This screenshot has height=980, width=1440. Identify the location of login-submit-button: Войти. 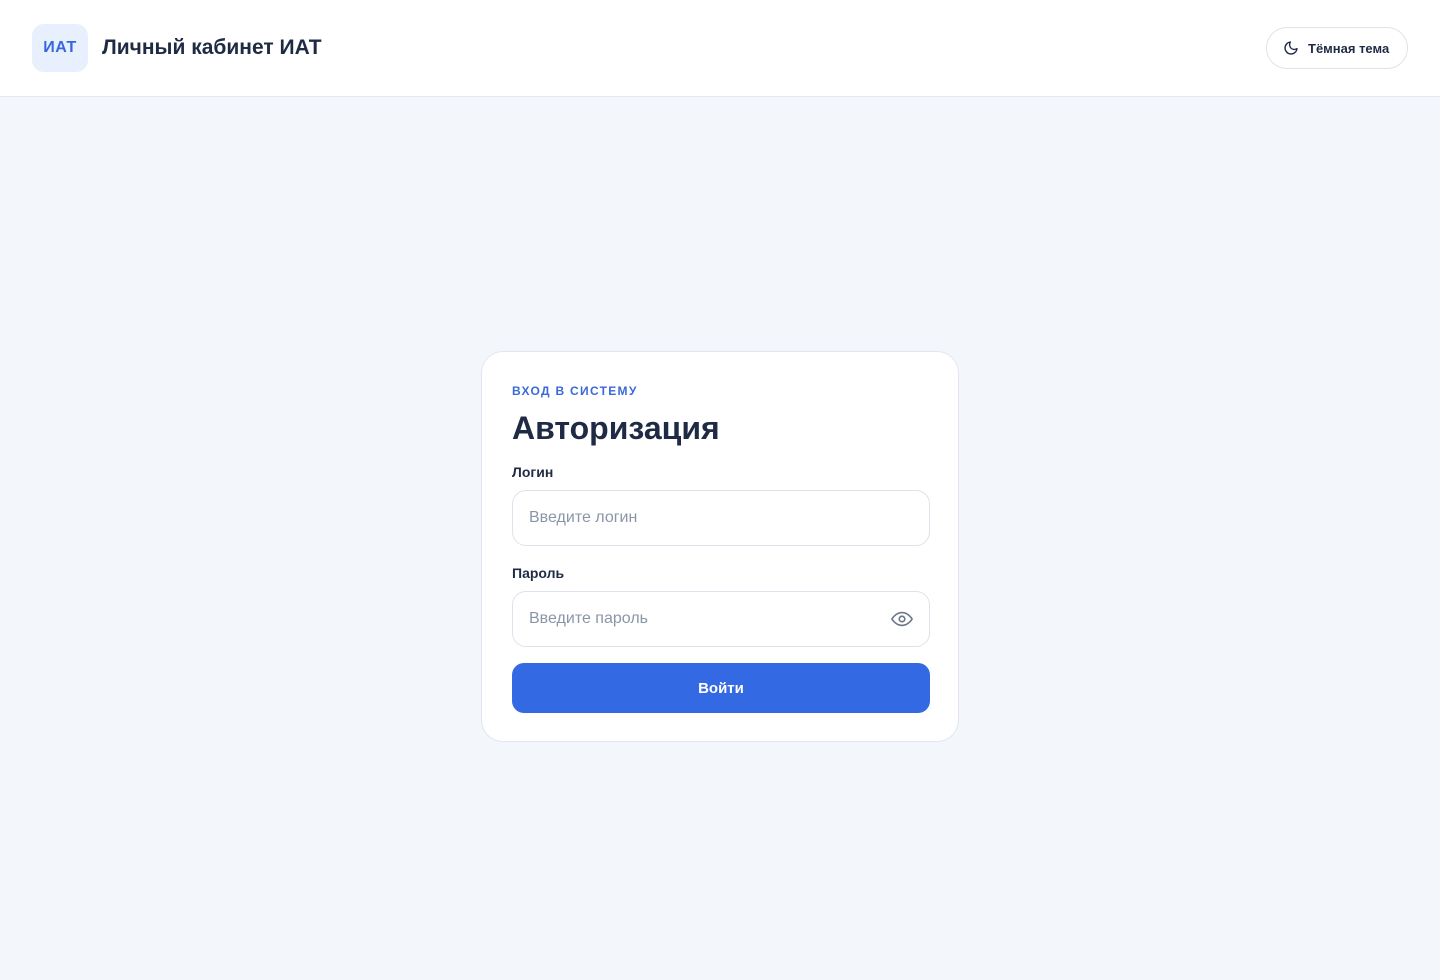
(721, 688).